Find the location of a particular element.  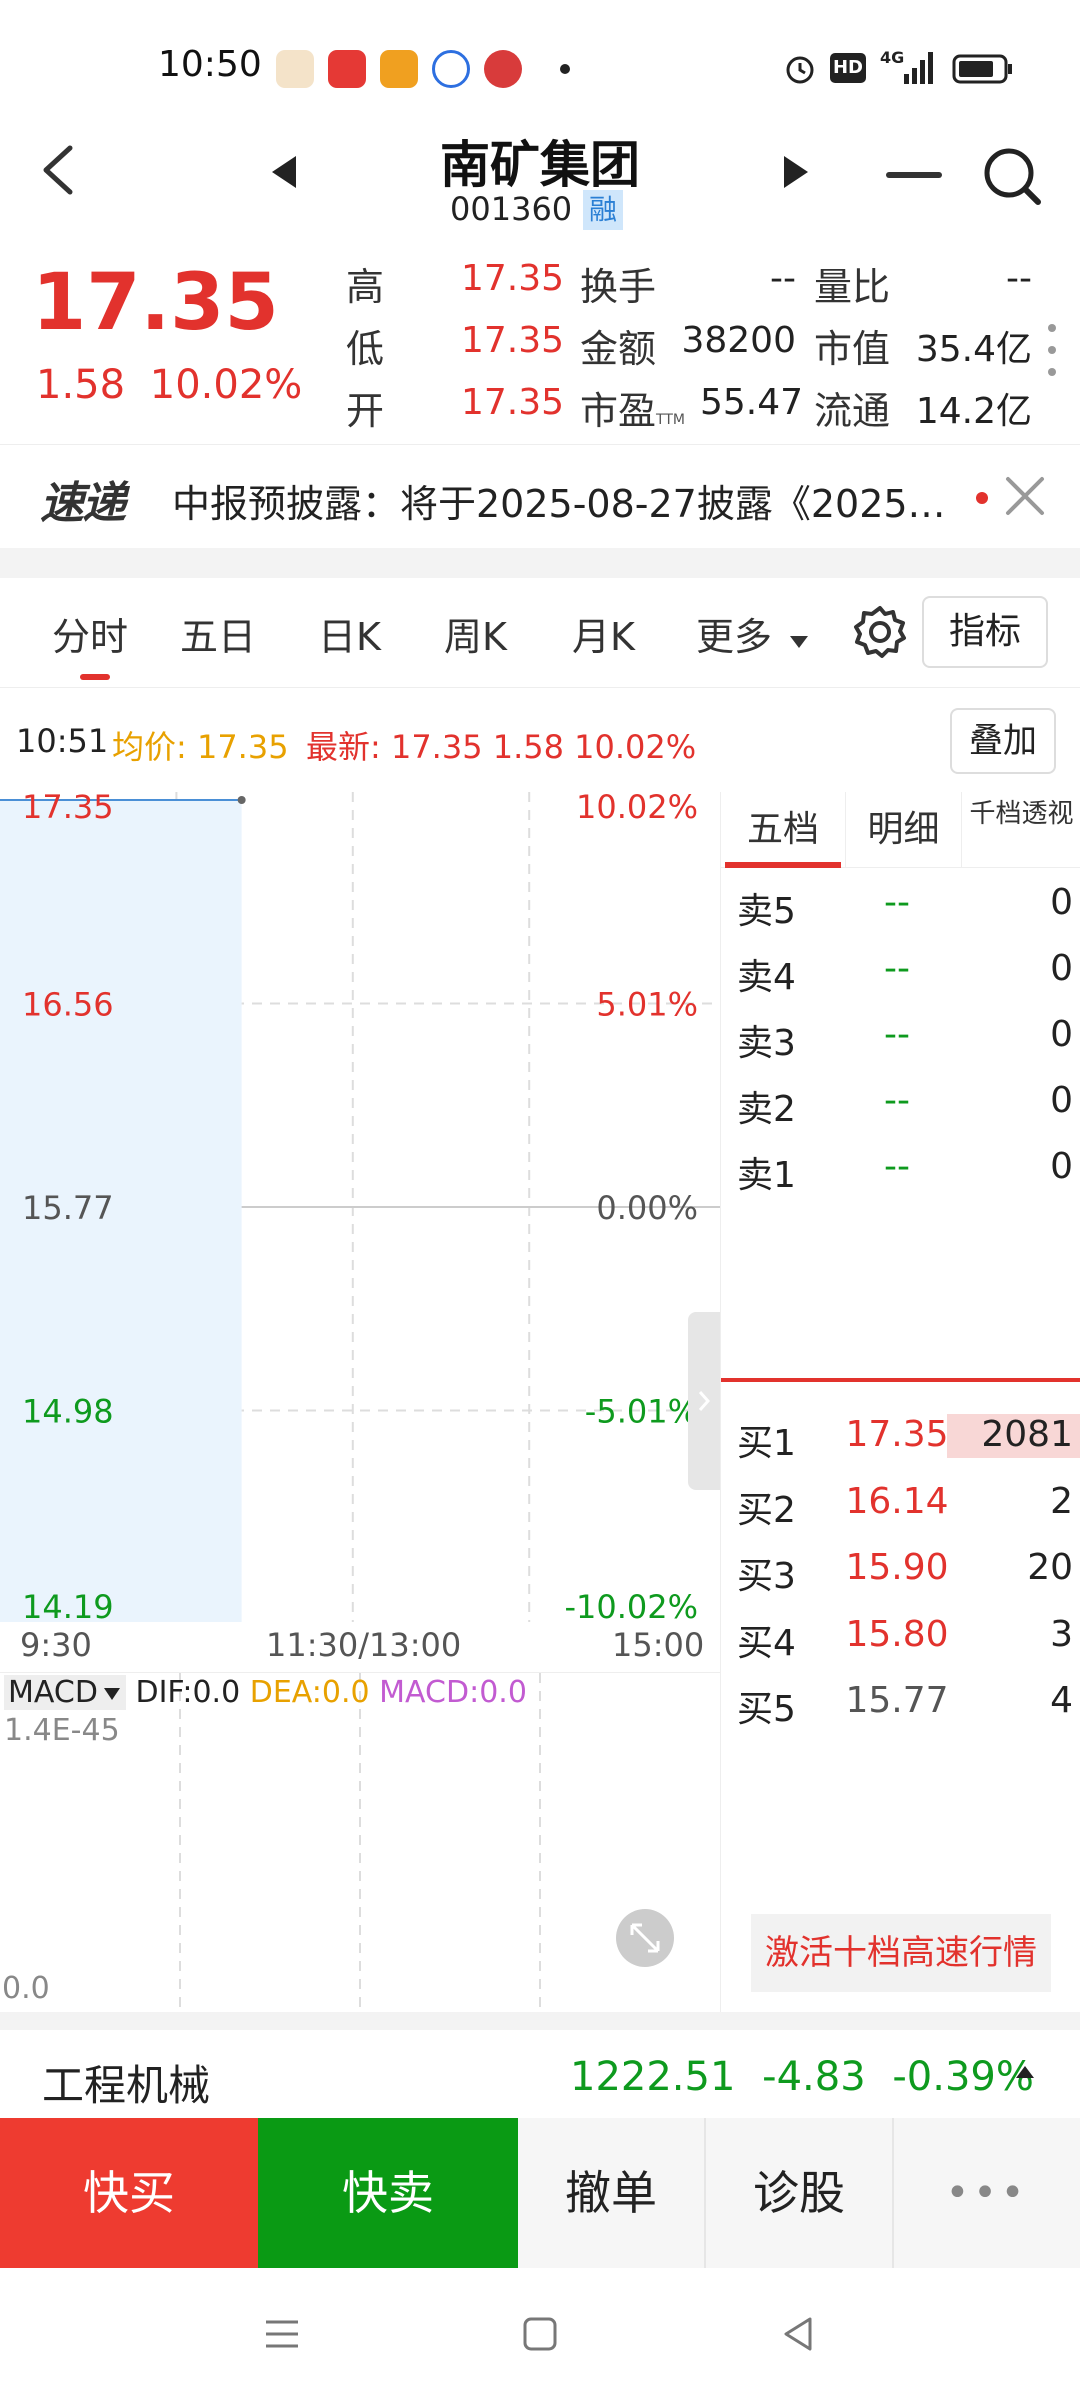

more-actions-button: ••• is located at coordinates (987, 2193).